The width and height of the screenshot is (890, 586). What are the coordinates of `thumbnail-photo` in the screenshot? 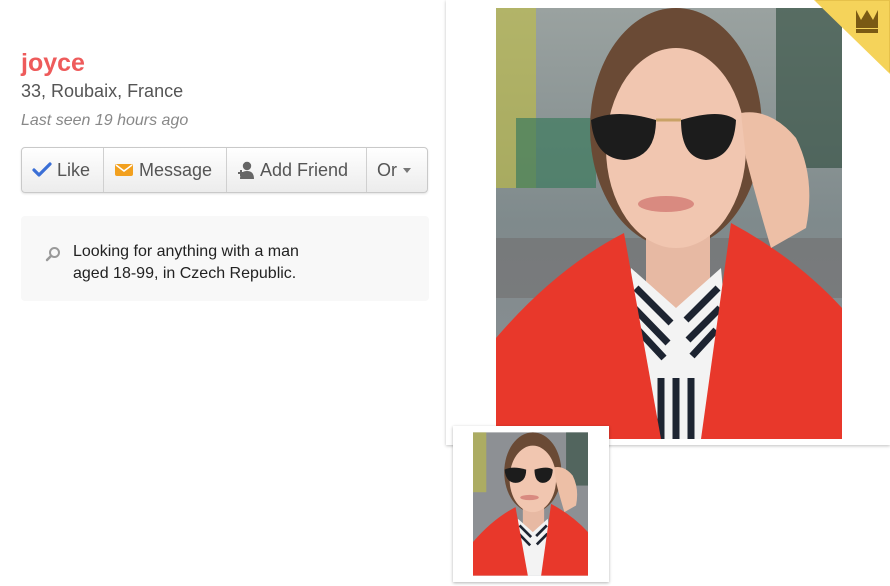 It's located at (530, 504).